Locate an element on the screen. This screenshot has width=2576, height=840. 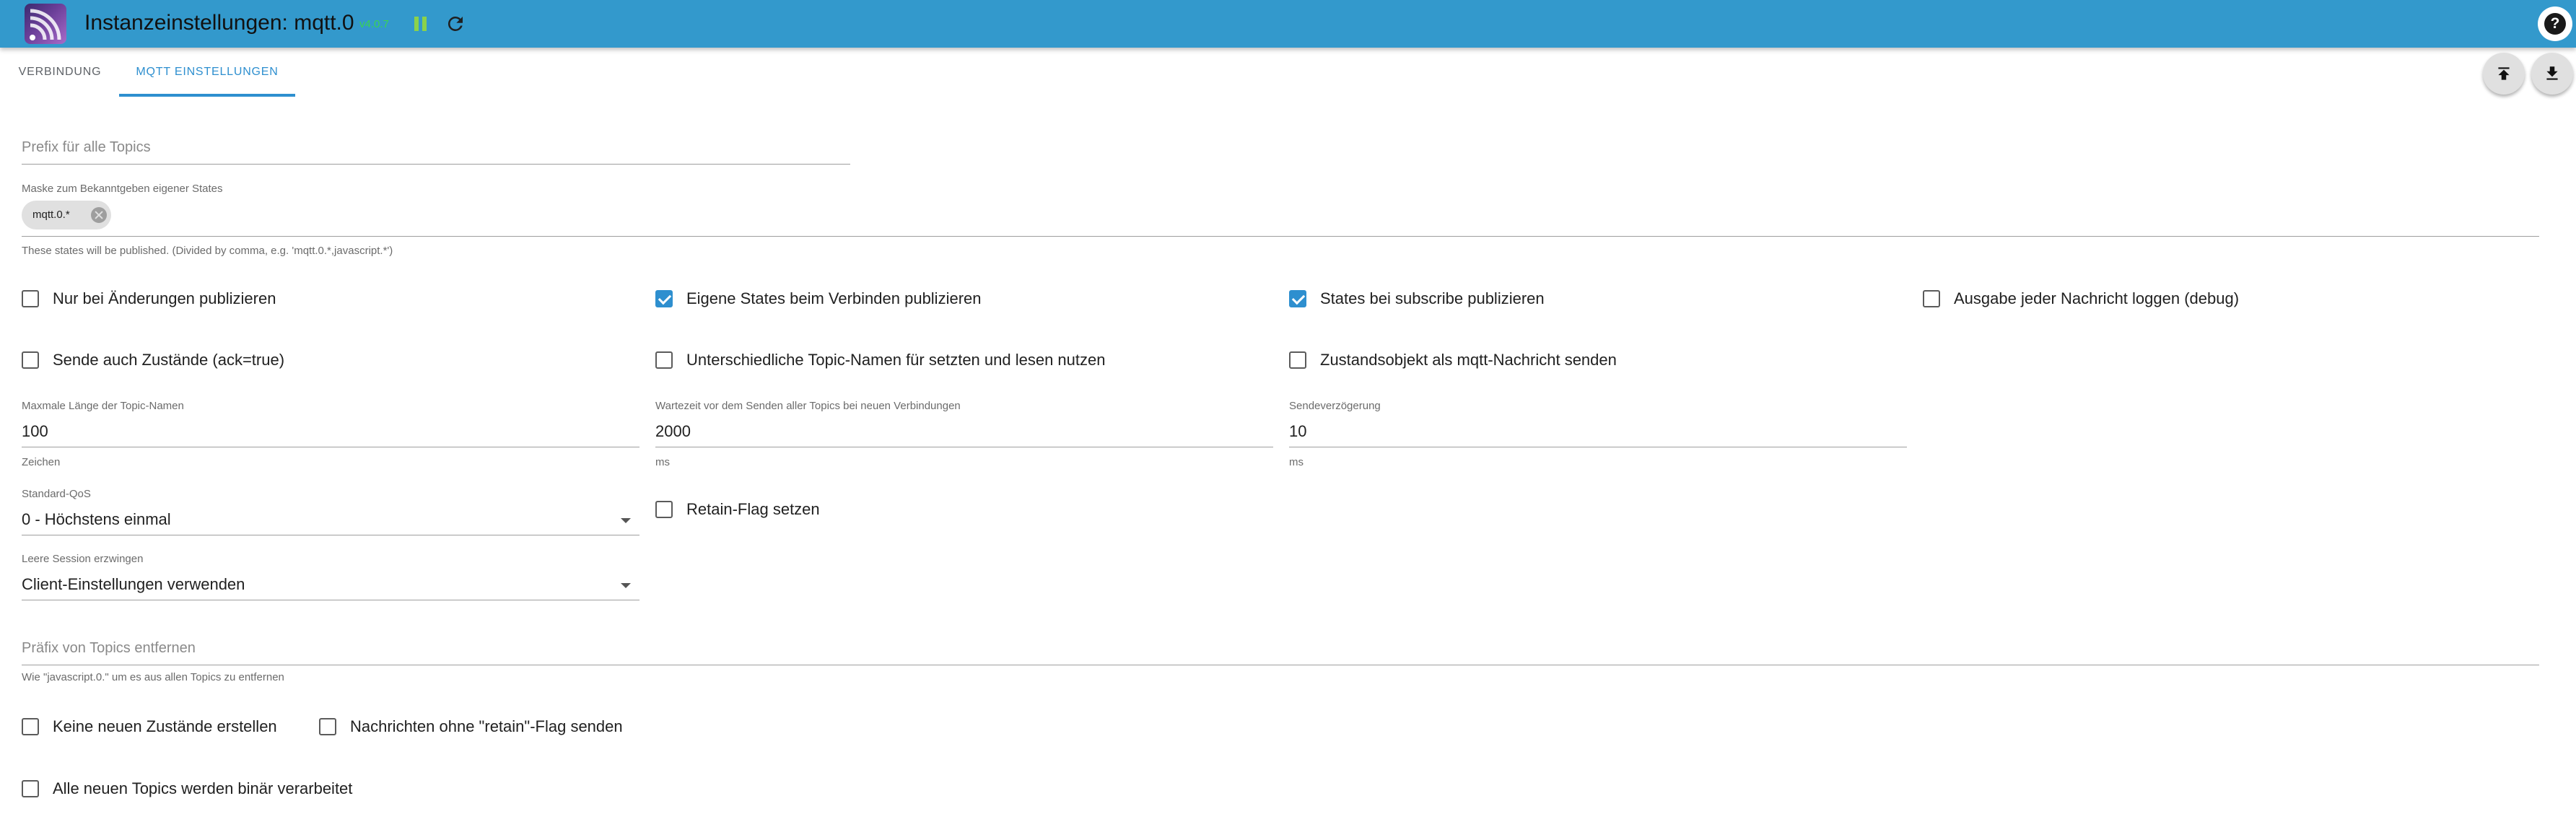
mask-chip-label: mqtt.0.* is located at coordinates (51, 215).